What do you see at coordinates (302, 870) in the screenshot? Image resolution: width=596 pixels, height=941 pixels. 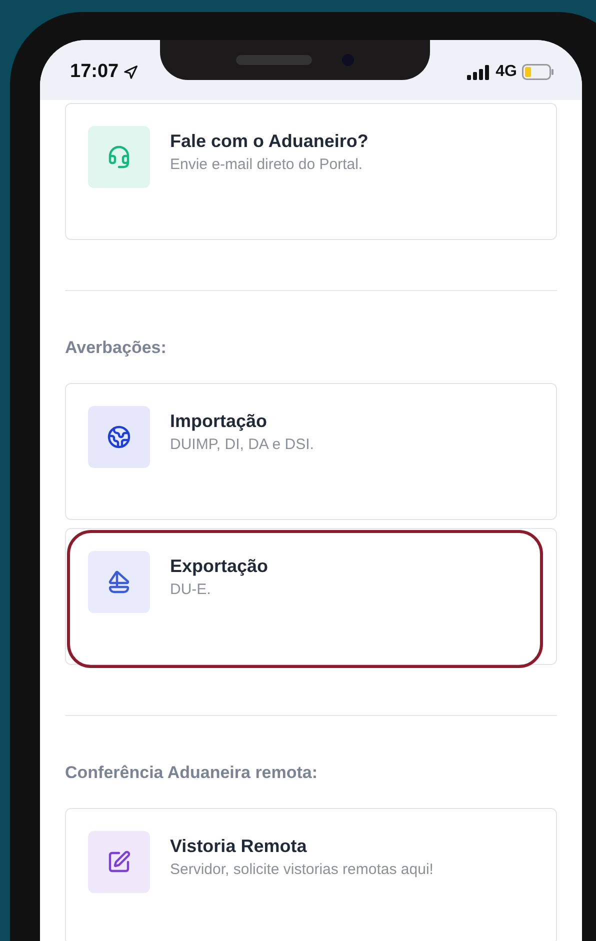 I see `card-subtitle: Servidor, solicite vistorias remotas aqui!` at bounding box center [302, 870].